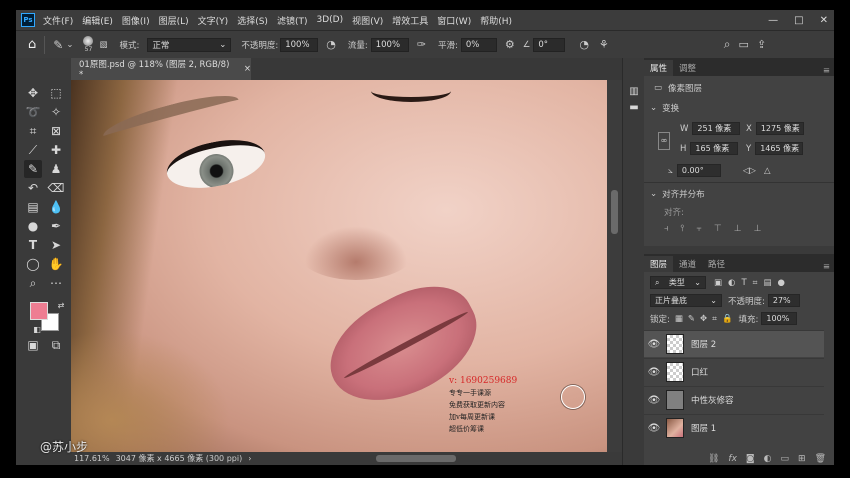 The width and height of the screenshot is (850, 478). Describe the element at coordinates (56, 150) in the screenshot. I see `healing-tool-icon: ✚` at that location.